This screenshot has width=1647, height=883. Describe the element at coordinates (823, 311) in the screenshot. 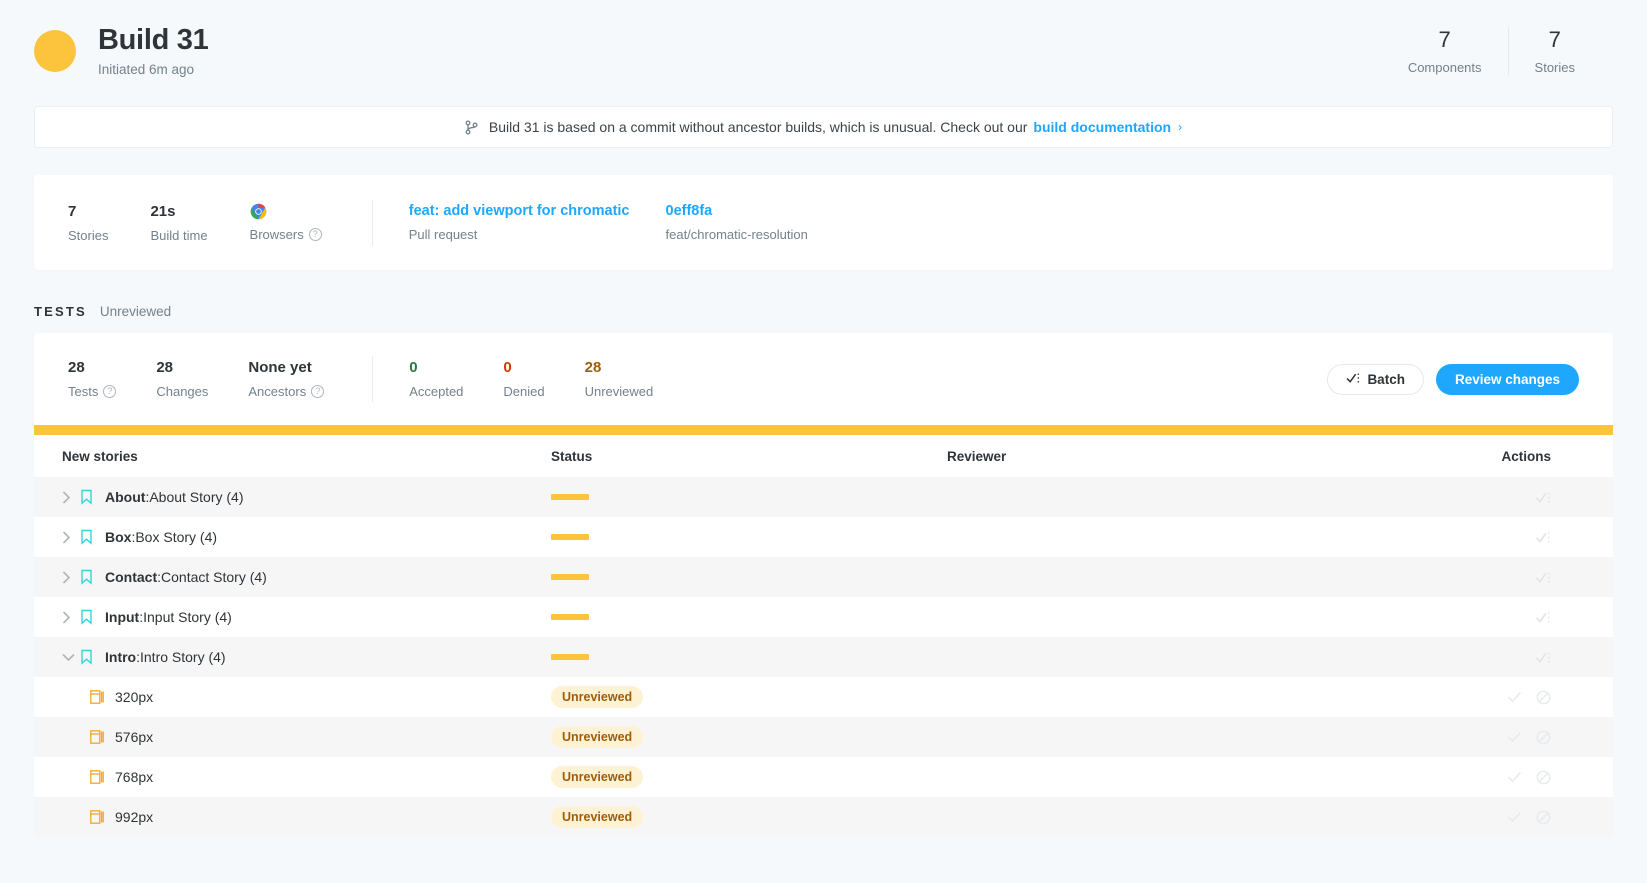

I see `tests-heading: TESTS Unreviewed` at that location.